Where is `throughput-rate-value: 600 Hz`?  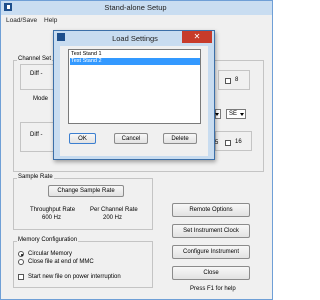
throughput-rate-value: 600 Hz is located at coordinates (52, 218).